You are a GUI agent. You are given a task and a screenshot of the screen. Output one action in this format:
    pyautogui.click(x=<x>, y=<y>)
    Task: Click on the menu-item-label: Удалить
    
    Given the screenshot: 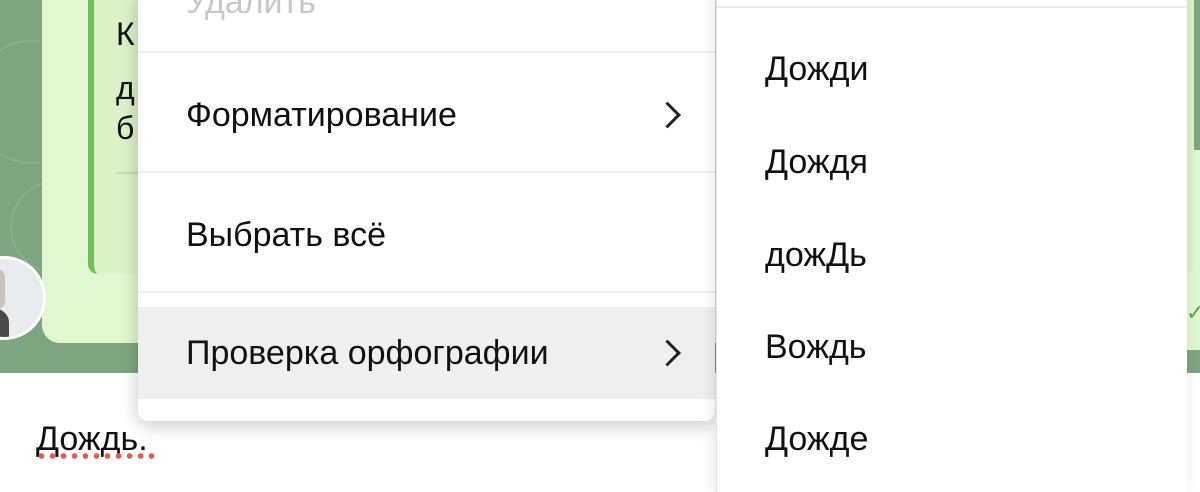 What is the action you would take?
    pyautogui.click(x=251, y=10)
    